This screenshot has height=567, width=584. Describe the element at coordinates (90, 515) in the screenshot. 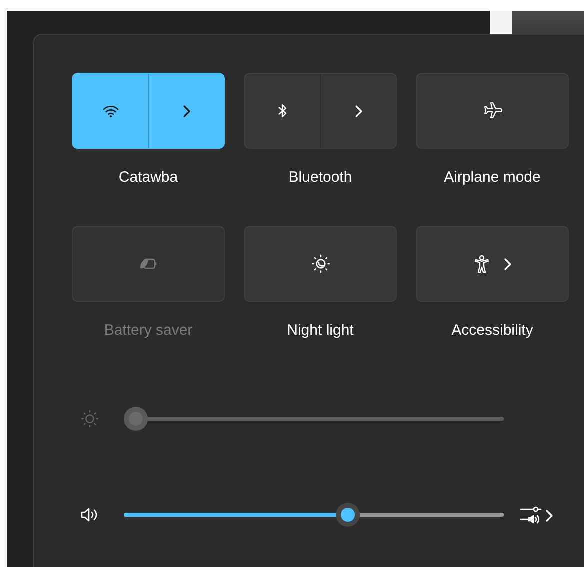

I see `speaker-icon` at that location.